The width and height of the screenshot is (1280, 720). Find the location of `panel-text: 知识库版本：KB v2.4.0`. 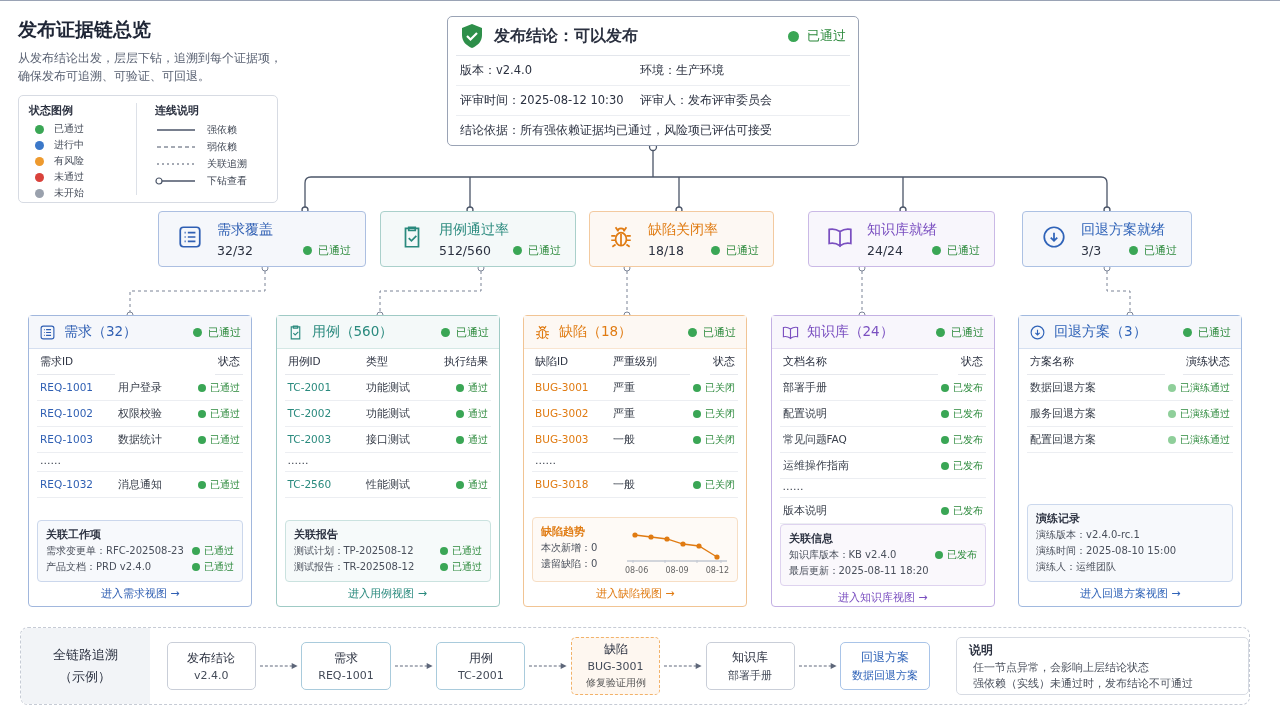

panel-text: 知识库版本：KB v2.4.0 is located at coordinates (842, 555).